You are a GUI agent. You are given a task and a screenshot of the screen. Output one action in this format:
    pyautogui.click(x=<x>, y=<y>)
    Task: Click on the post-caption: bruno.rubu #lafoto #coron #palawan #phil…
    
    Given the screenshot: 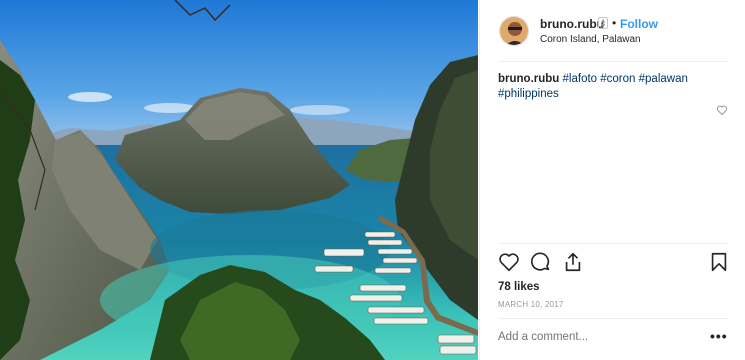 What is the action you would take?
    pyautogui.click(x=613, y=87)
    